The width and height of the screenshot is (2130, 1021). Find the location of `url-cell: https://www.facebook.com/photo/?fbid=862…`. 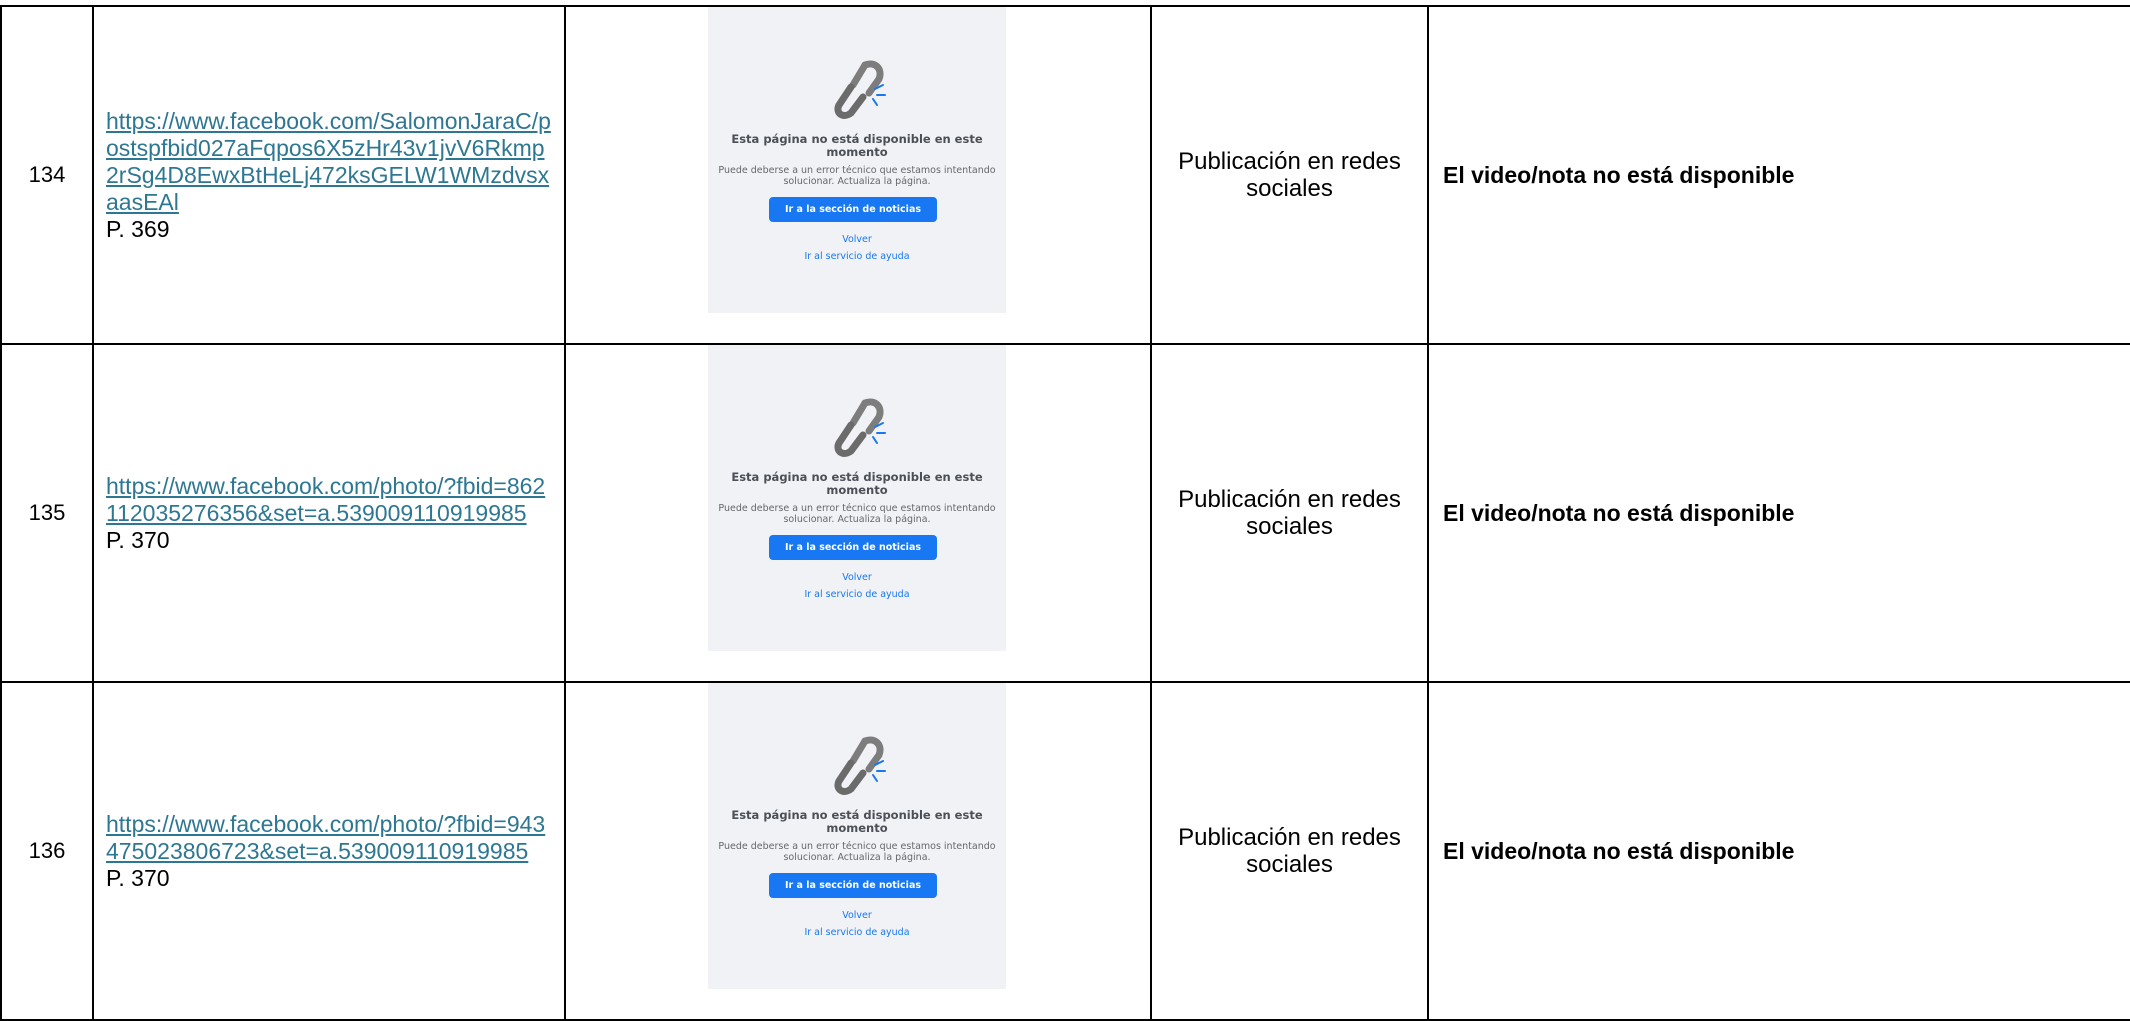

url-cell: https://www.facebook.com/photo/?fbid=862… is located at coordinates (329, 513).